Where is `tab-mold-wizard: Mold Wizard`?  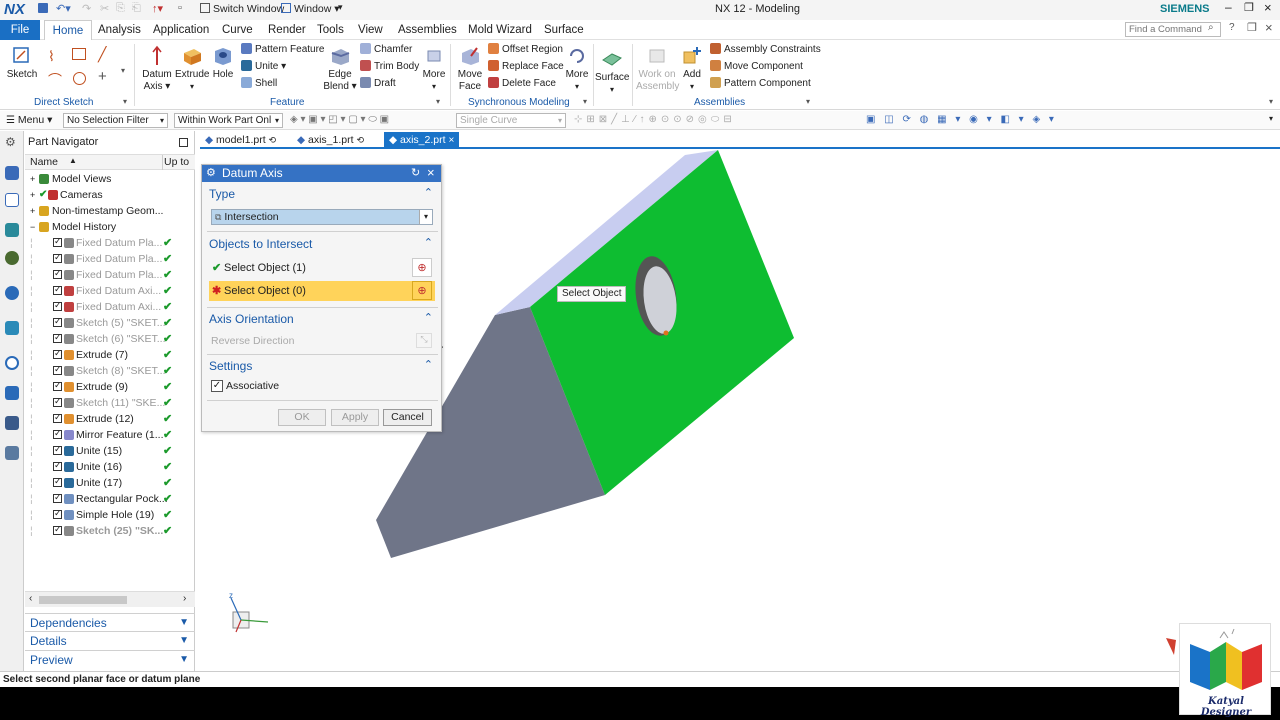
tab-mold-wizard: Mold Wizard is located at coordinates (500, 30).